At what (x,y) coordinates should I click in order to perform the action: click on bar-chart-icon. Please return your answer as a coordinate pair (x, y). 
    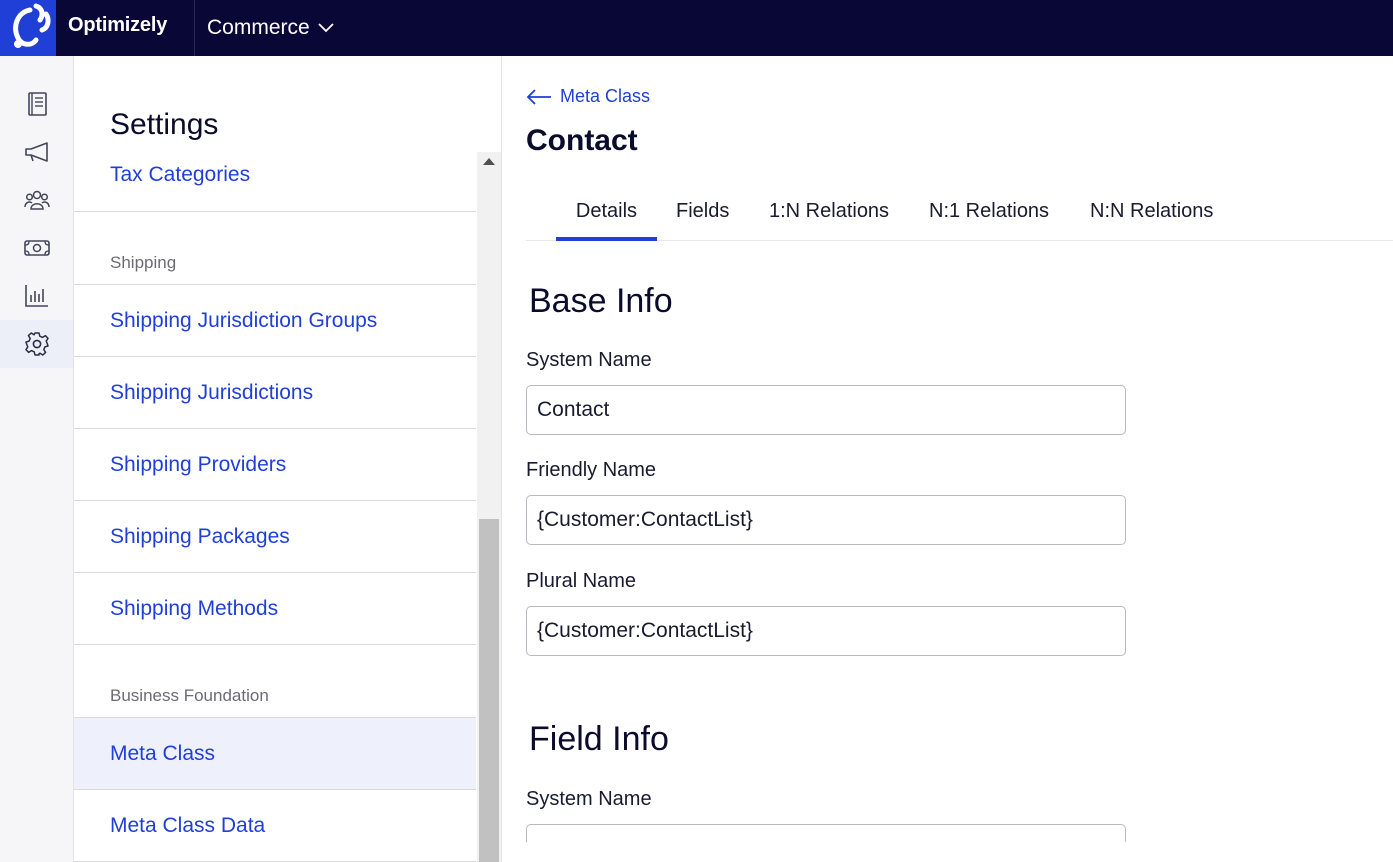
    Looking at the image, I should click on (36, 296).